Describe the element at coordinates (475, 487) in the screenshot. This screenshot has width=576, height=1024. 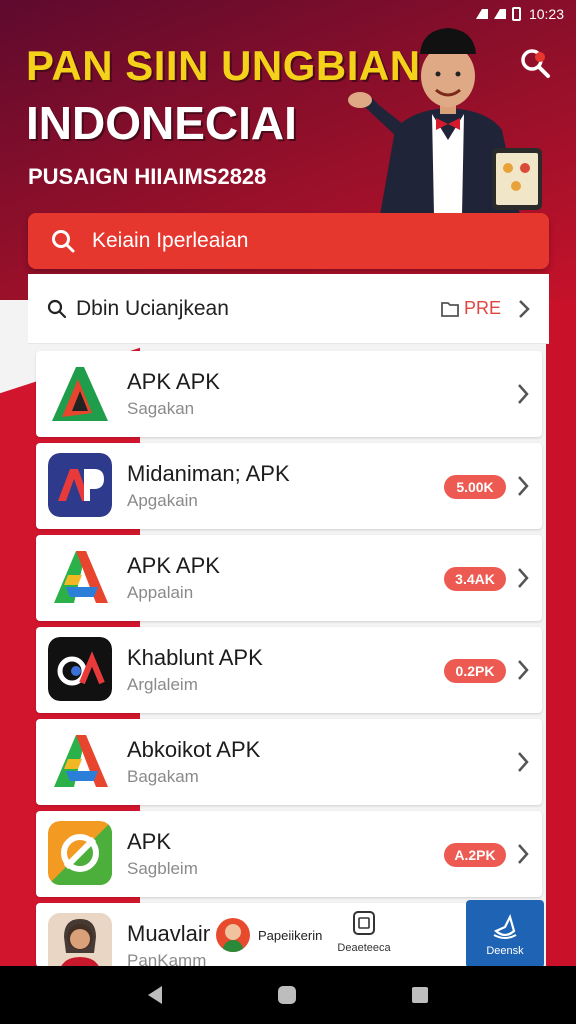
I see `download-badge: 5.00K` at that location.